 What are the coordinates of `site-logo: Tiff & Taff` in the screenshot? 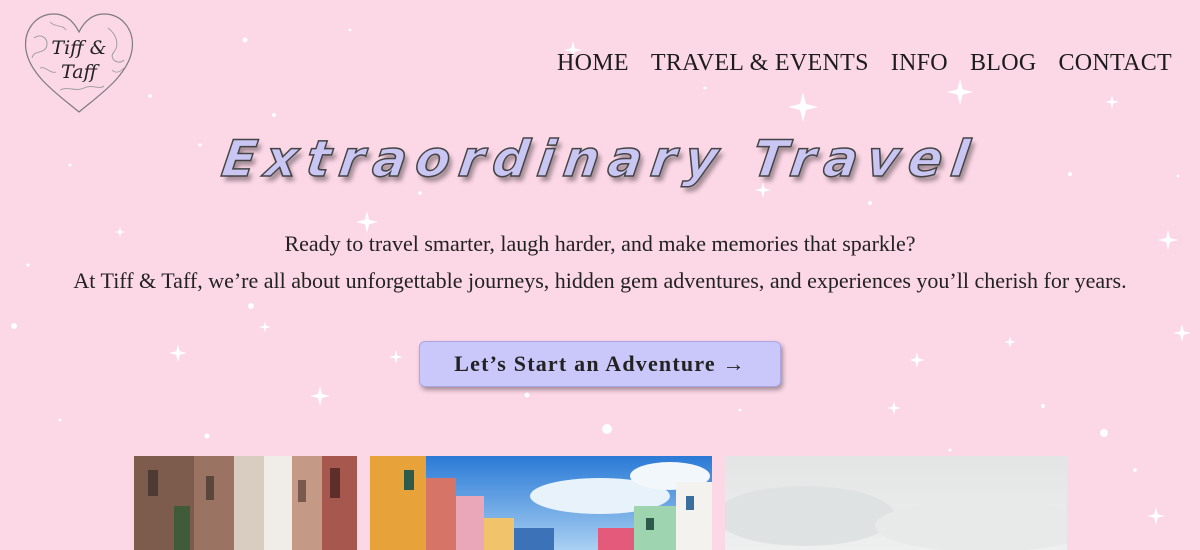 It's located at (79, 63).